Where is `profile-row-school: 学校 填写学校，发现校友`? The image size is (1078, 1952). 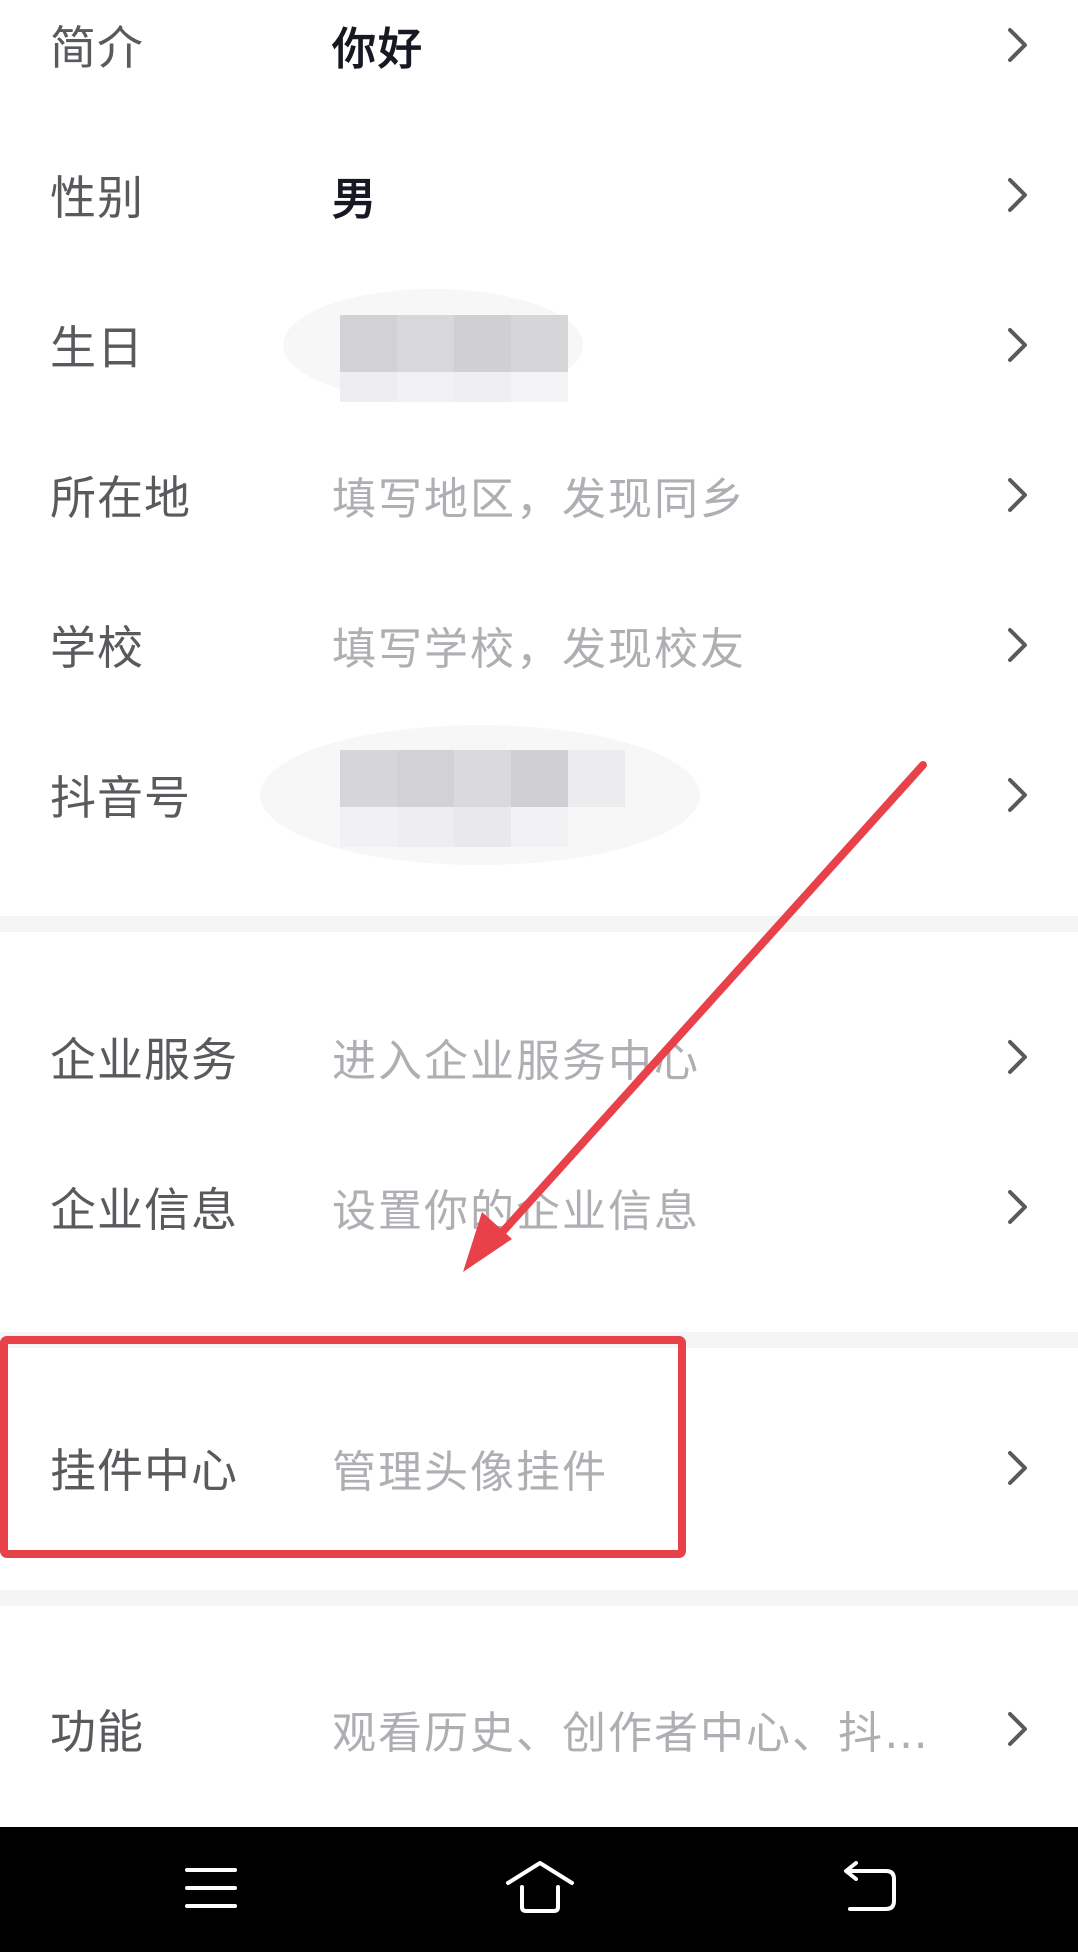
profile-row-school: 学校 填写学校，发现校友 is located at coordinates (539, 645).